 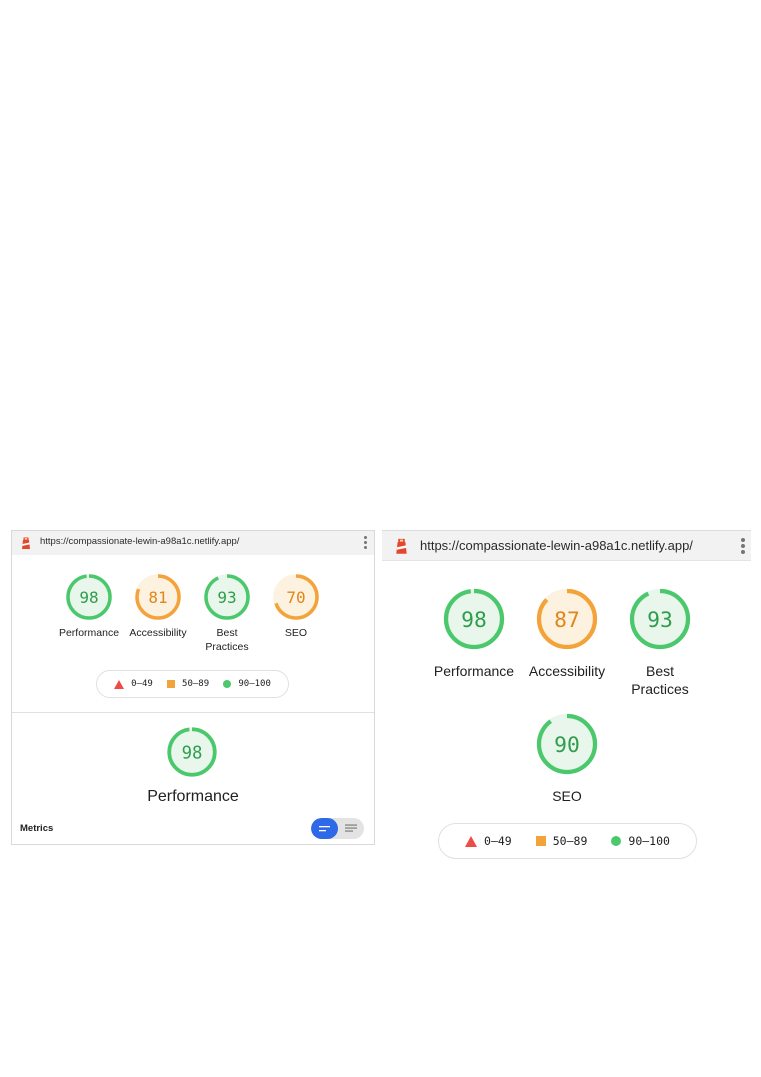 I want to click on gauge-seo: 70 SEO, so click(x=296, y=607).